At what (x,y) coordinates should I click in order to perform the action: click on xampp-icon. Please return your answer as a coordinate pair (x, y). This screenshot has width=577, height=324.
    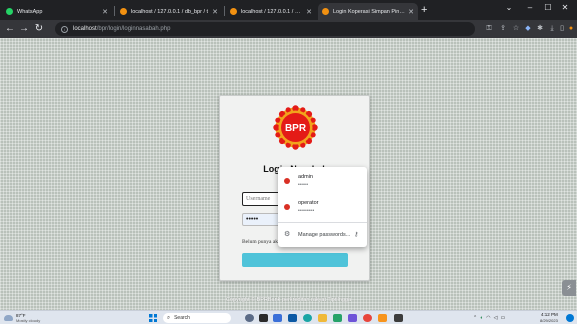
    Looking at the image, I should click on (382, 318).